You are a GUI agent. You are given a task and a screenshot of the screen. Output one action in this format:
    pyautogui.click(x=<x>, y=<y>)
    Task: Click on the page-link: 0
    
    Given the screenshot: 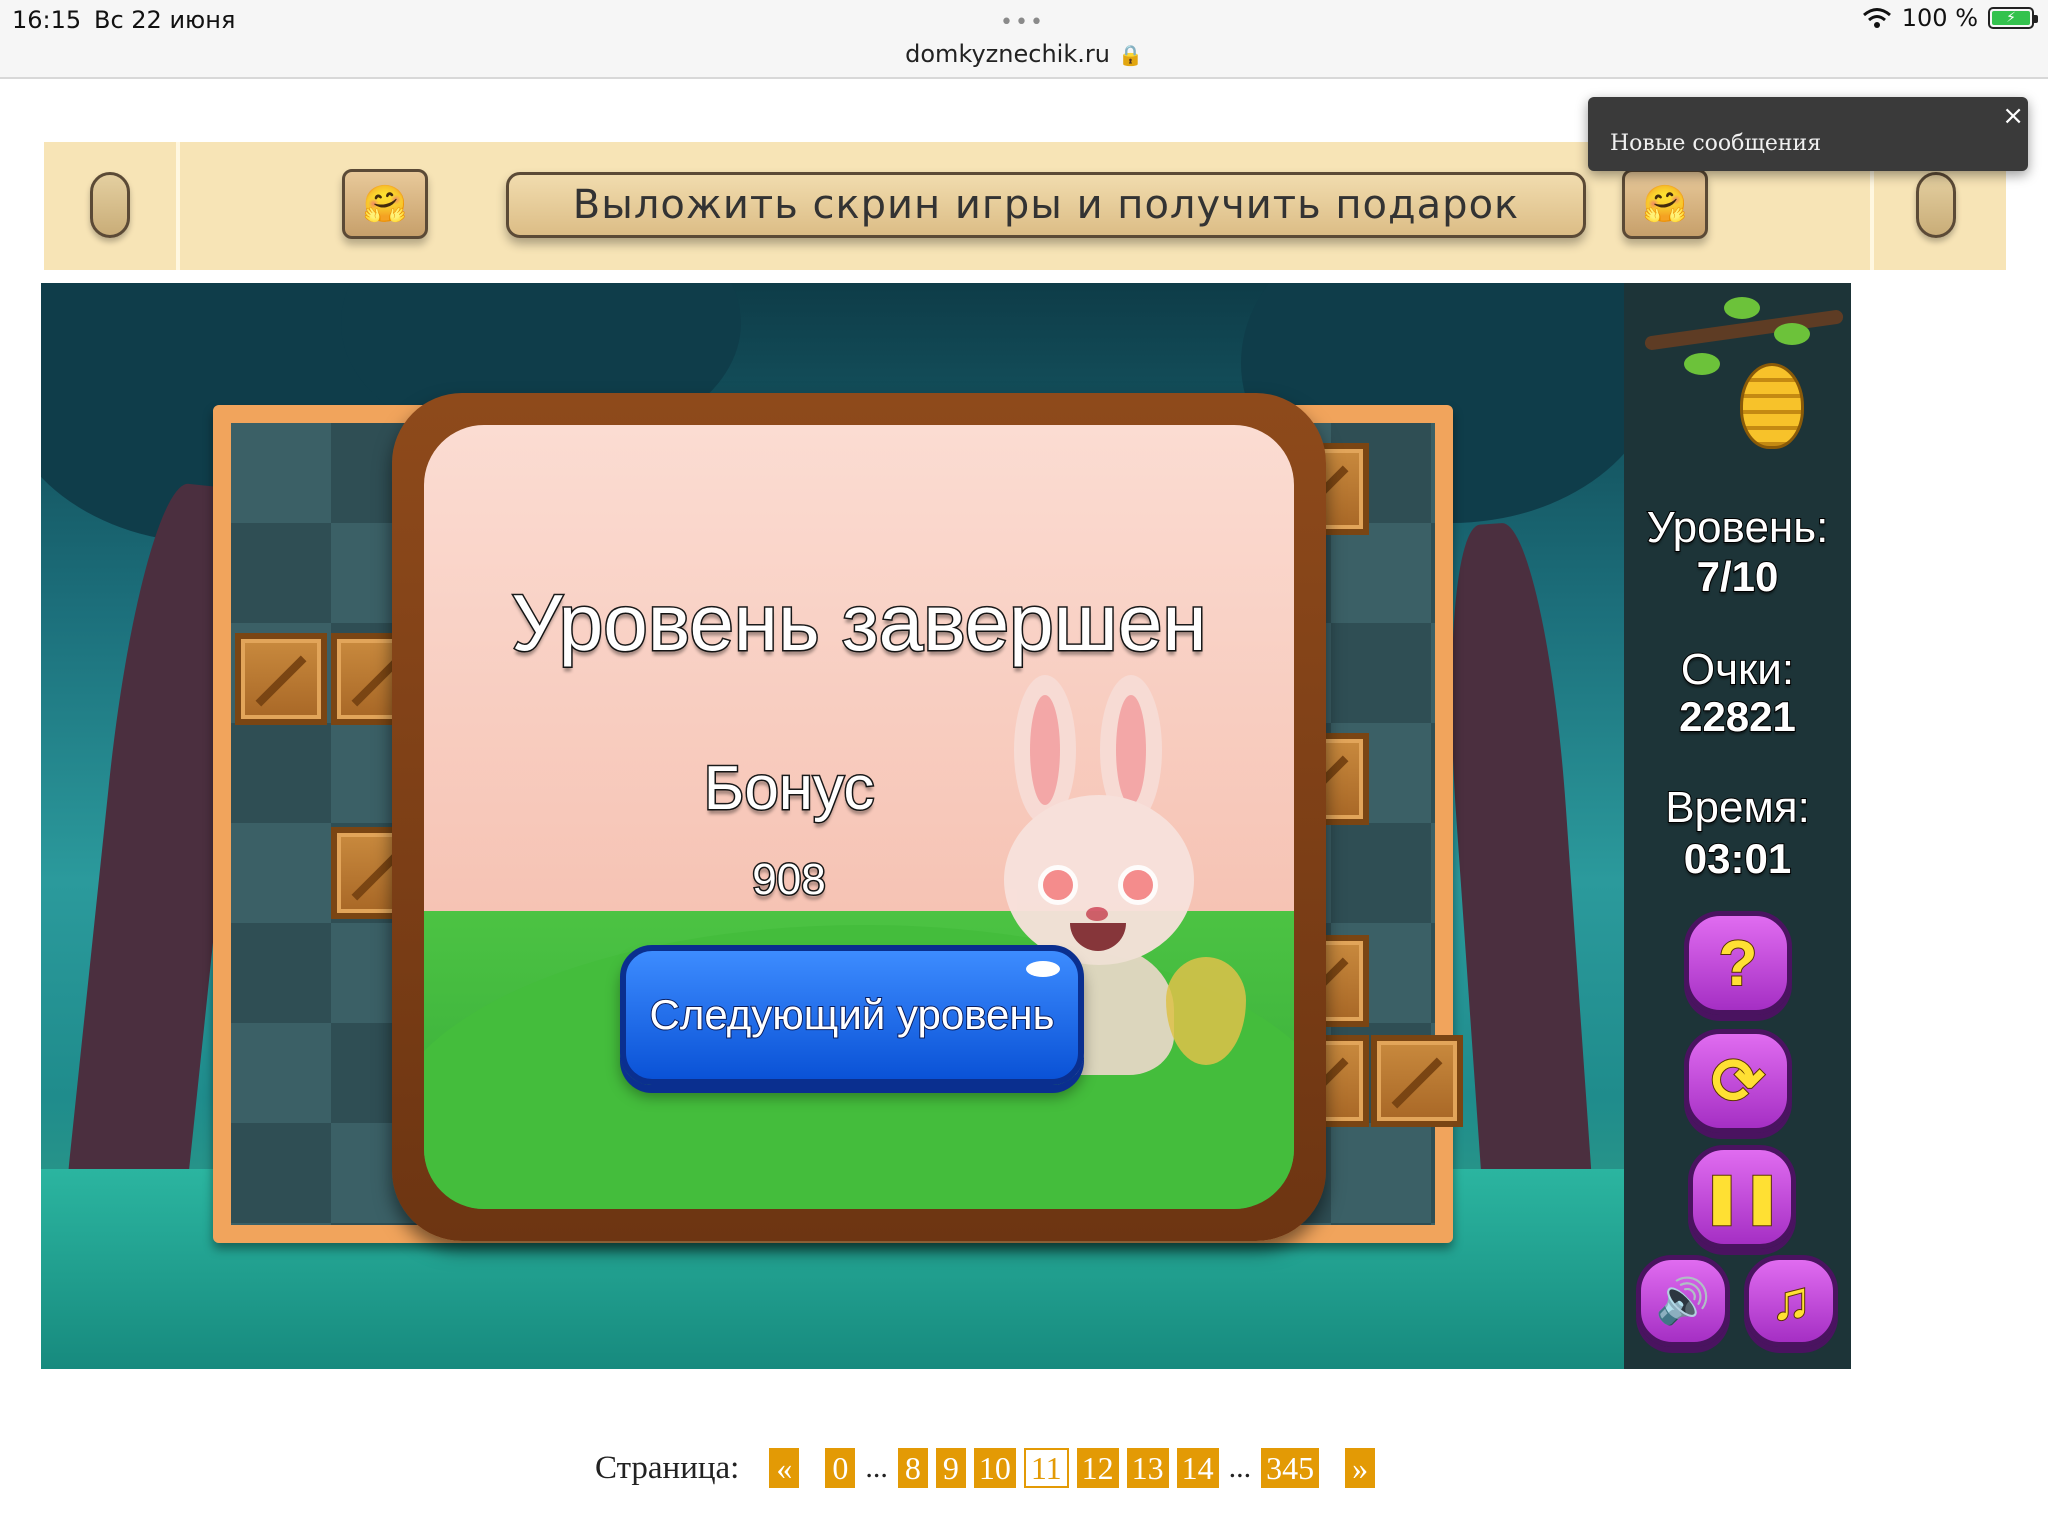 What is the action you would take?
    pyautogui.click(x=840, y=1468)
    